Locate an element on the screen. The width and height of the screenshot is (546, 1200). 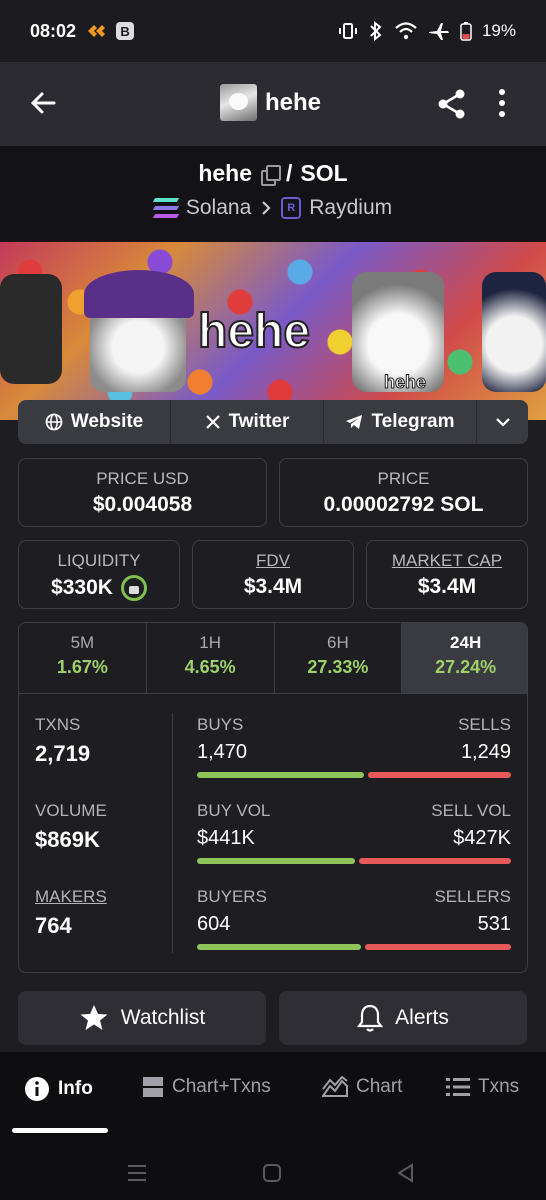
share-button is located at coordinates (452, 106).